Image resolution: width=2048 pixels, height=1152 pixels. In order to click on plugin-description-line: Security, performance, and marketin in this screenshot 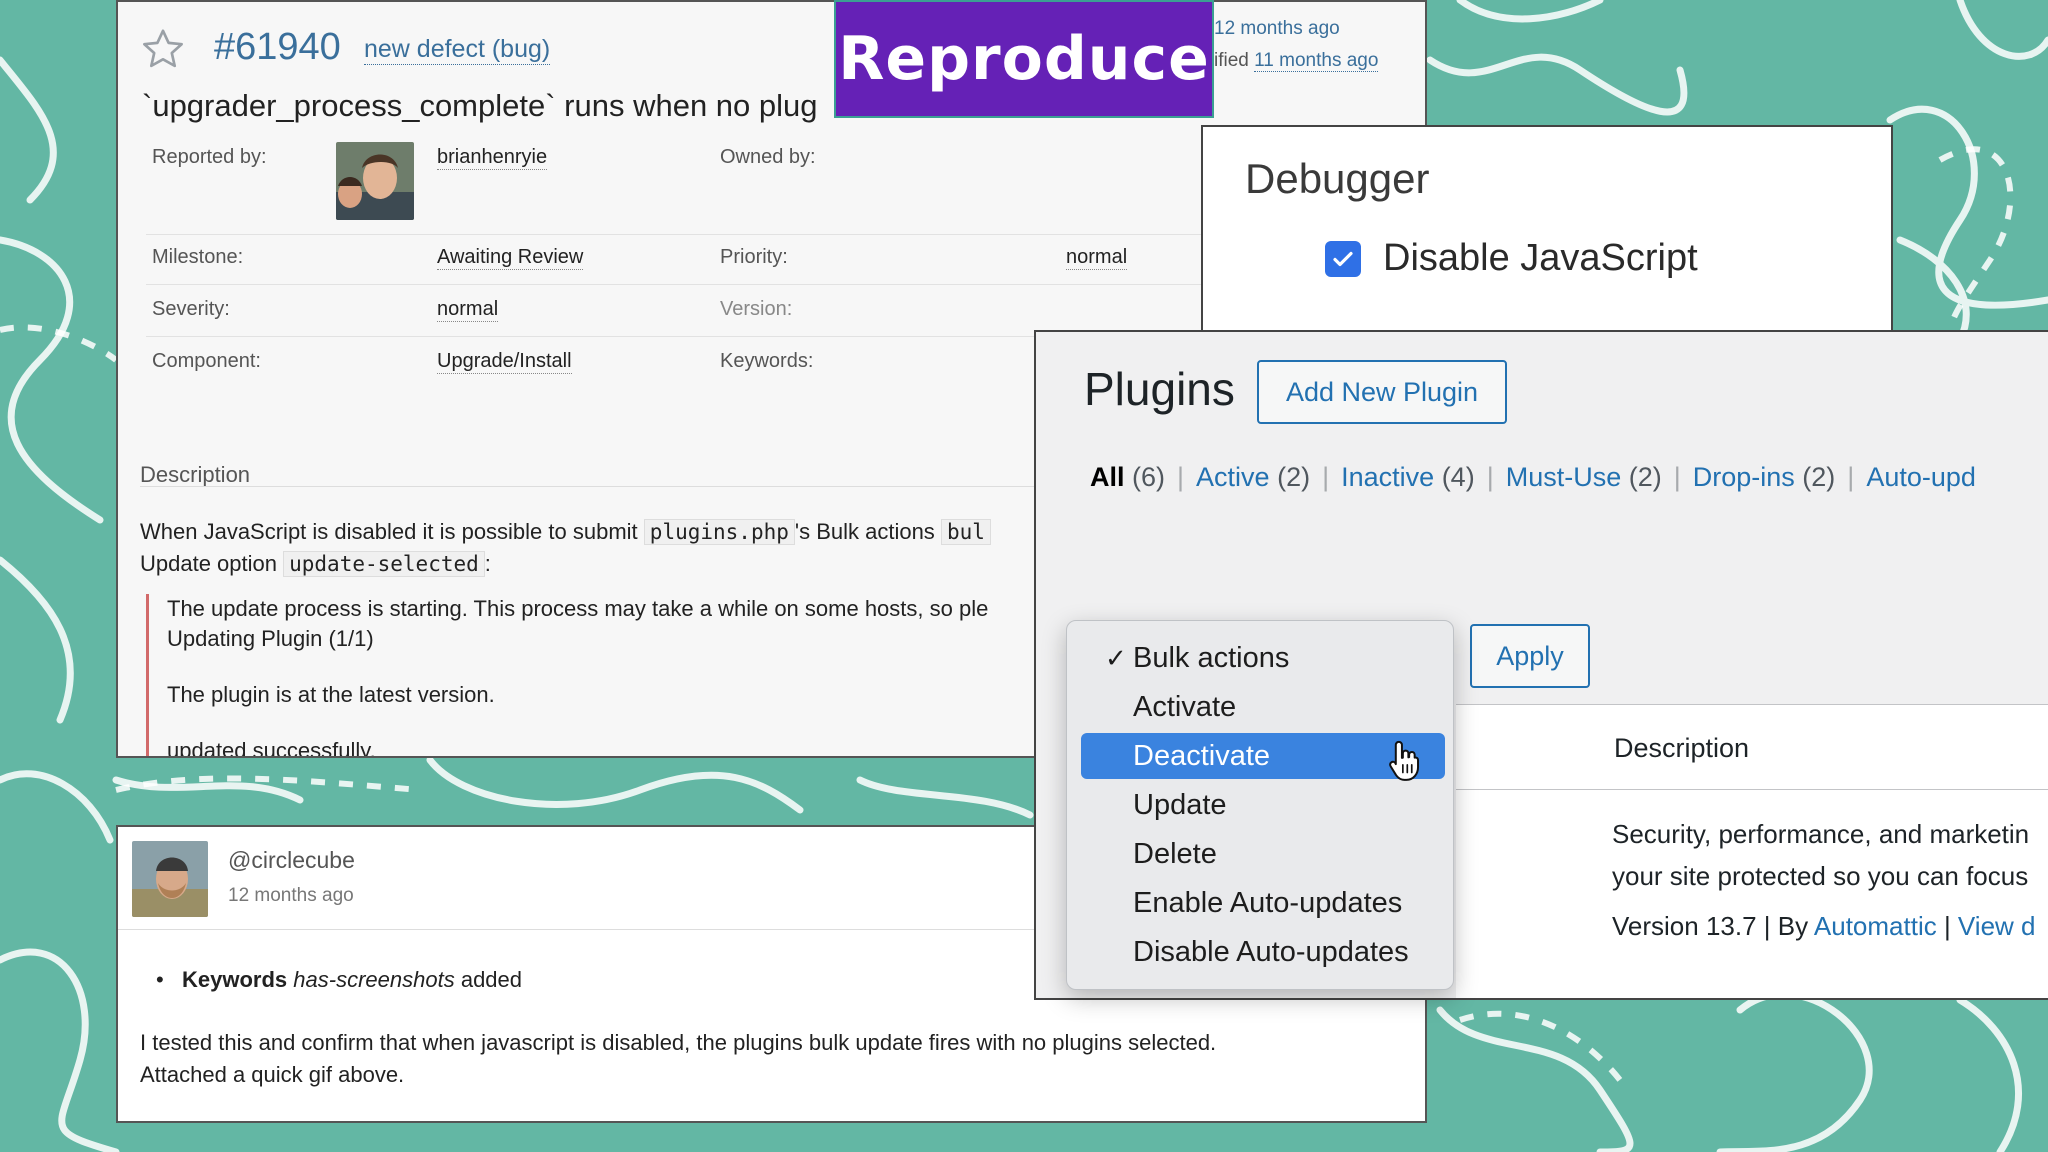, I will do `click(1821, 834)`.